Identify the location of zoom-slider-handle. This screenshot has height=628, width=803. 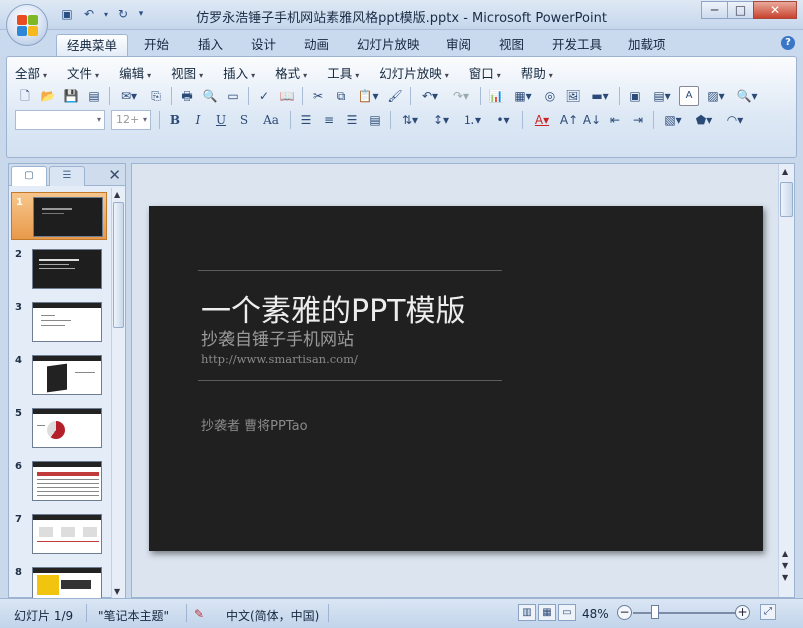
(655, 612).